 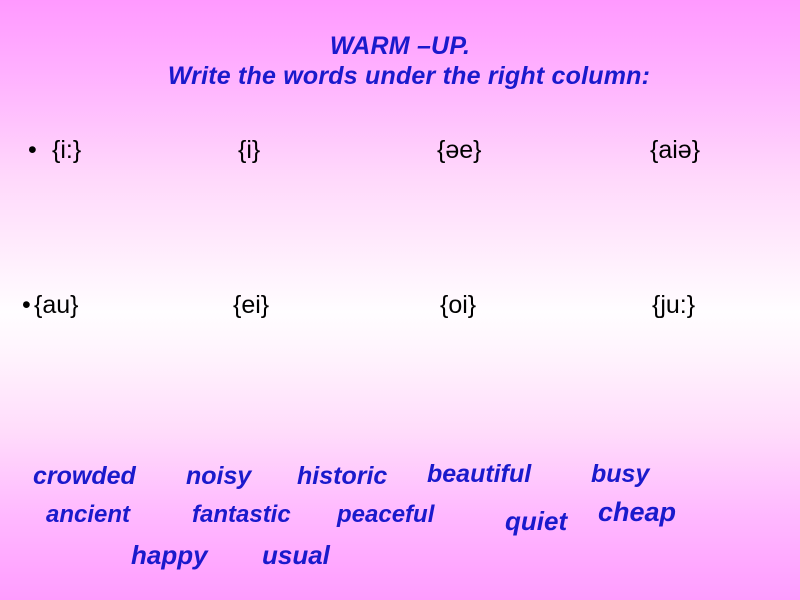 I want to click on word-happy: happy, so click(x=169, y=555).